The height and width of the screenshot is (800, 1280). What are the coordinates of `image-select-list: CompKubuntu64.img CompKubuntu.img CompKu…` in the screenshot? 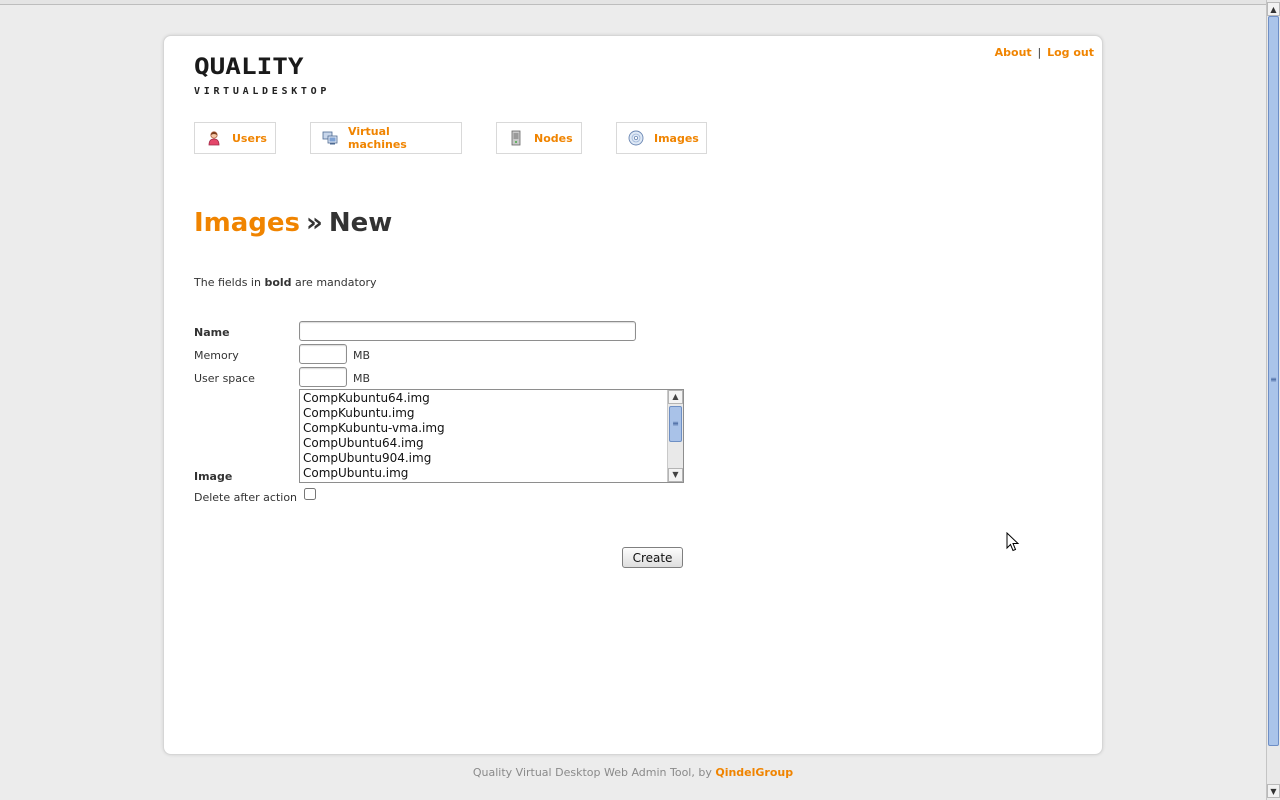 It's located at (491, 436).